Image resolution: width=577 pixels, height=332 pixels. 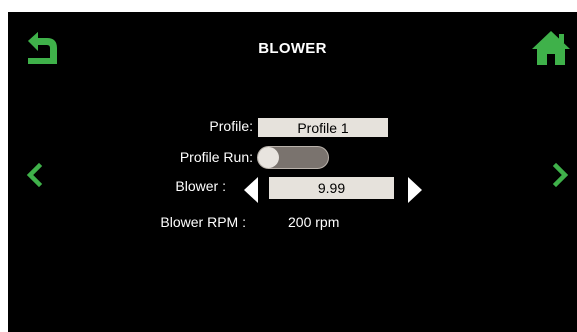 I want to click on blower-label: Blower :, so click(x=200, y=186).